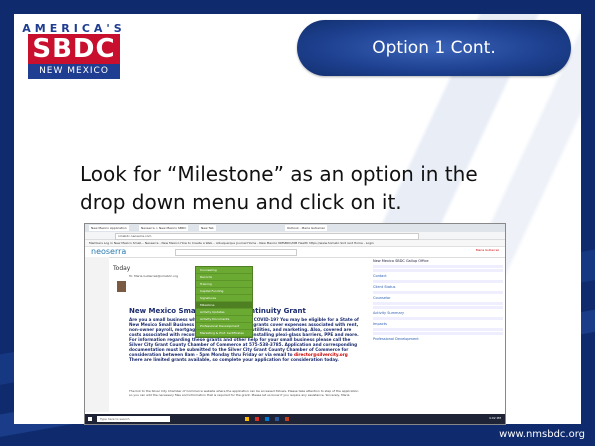  I want to click on user-name: Maria Gutierrez, so click(487, 250).